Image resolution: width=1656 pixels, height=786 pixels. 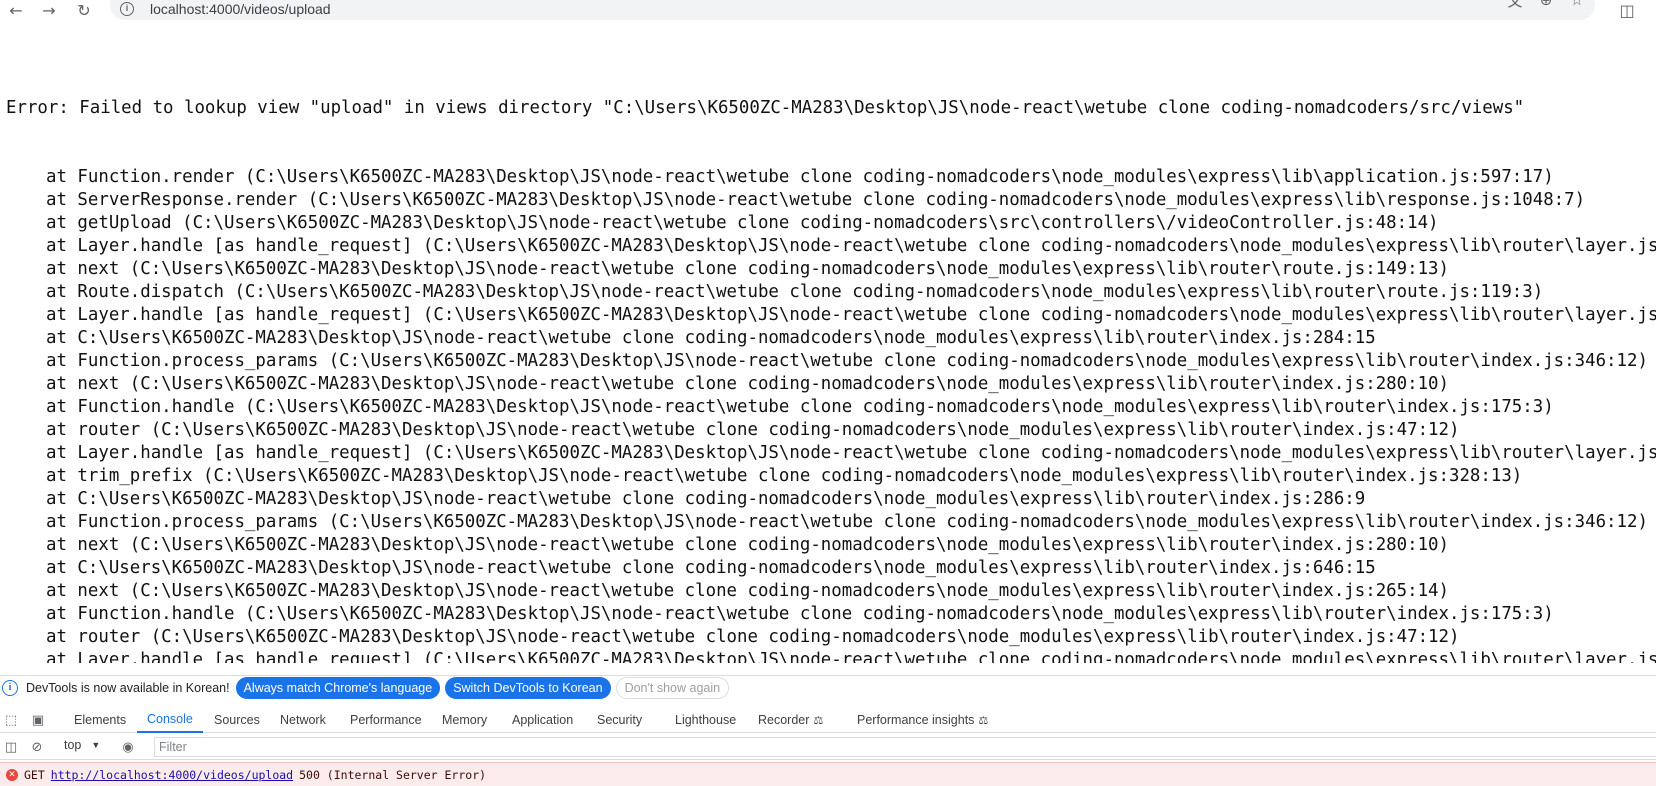 I want to click on error-icon: ✕, so click(x=12, y=774).